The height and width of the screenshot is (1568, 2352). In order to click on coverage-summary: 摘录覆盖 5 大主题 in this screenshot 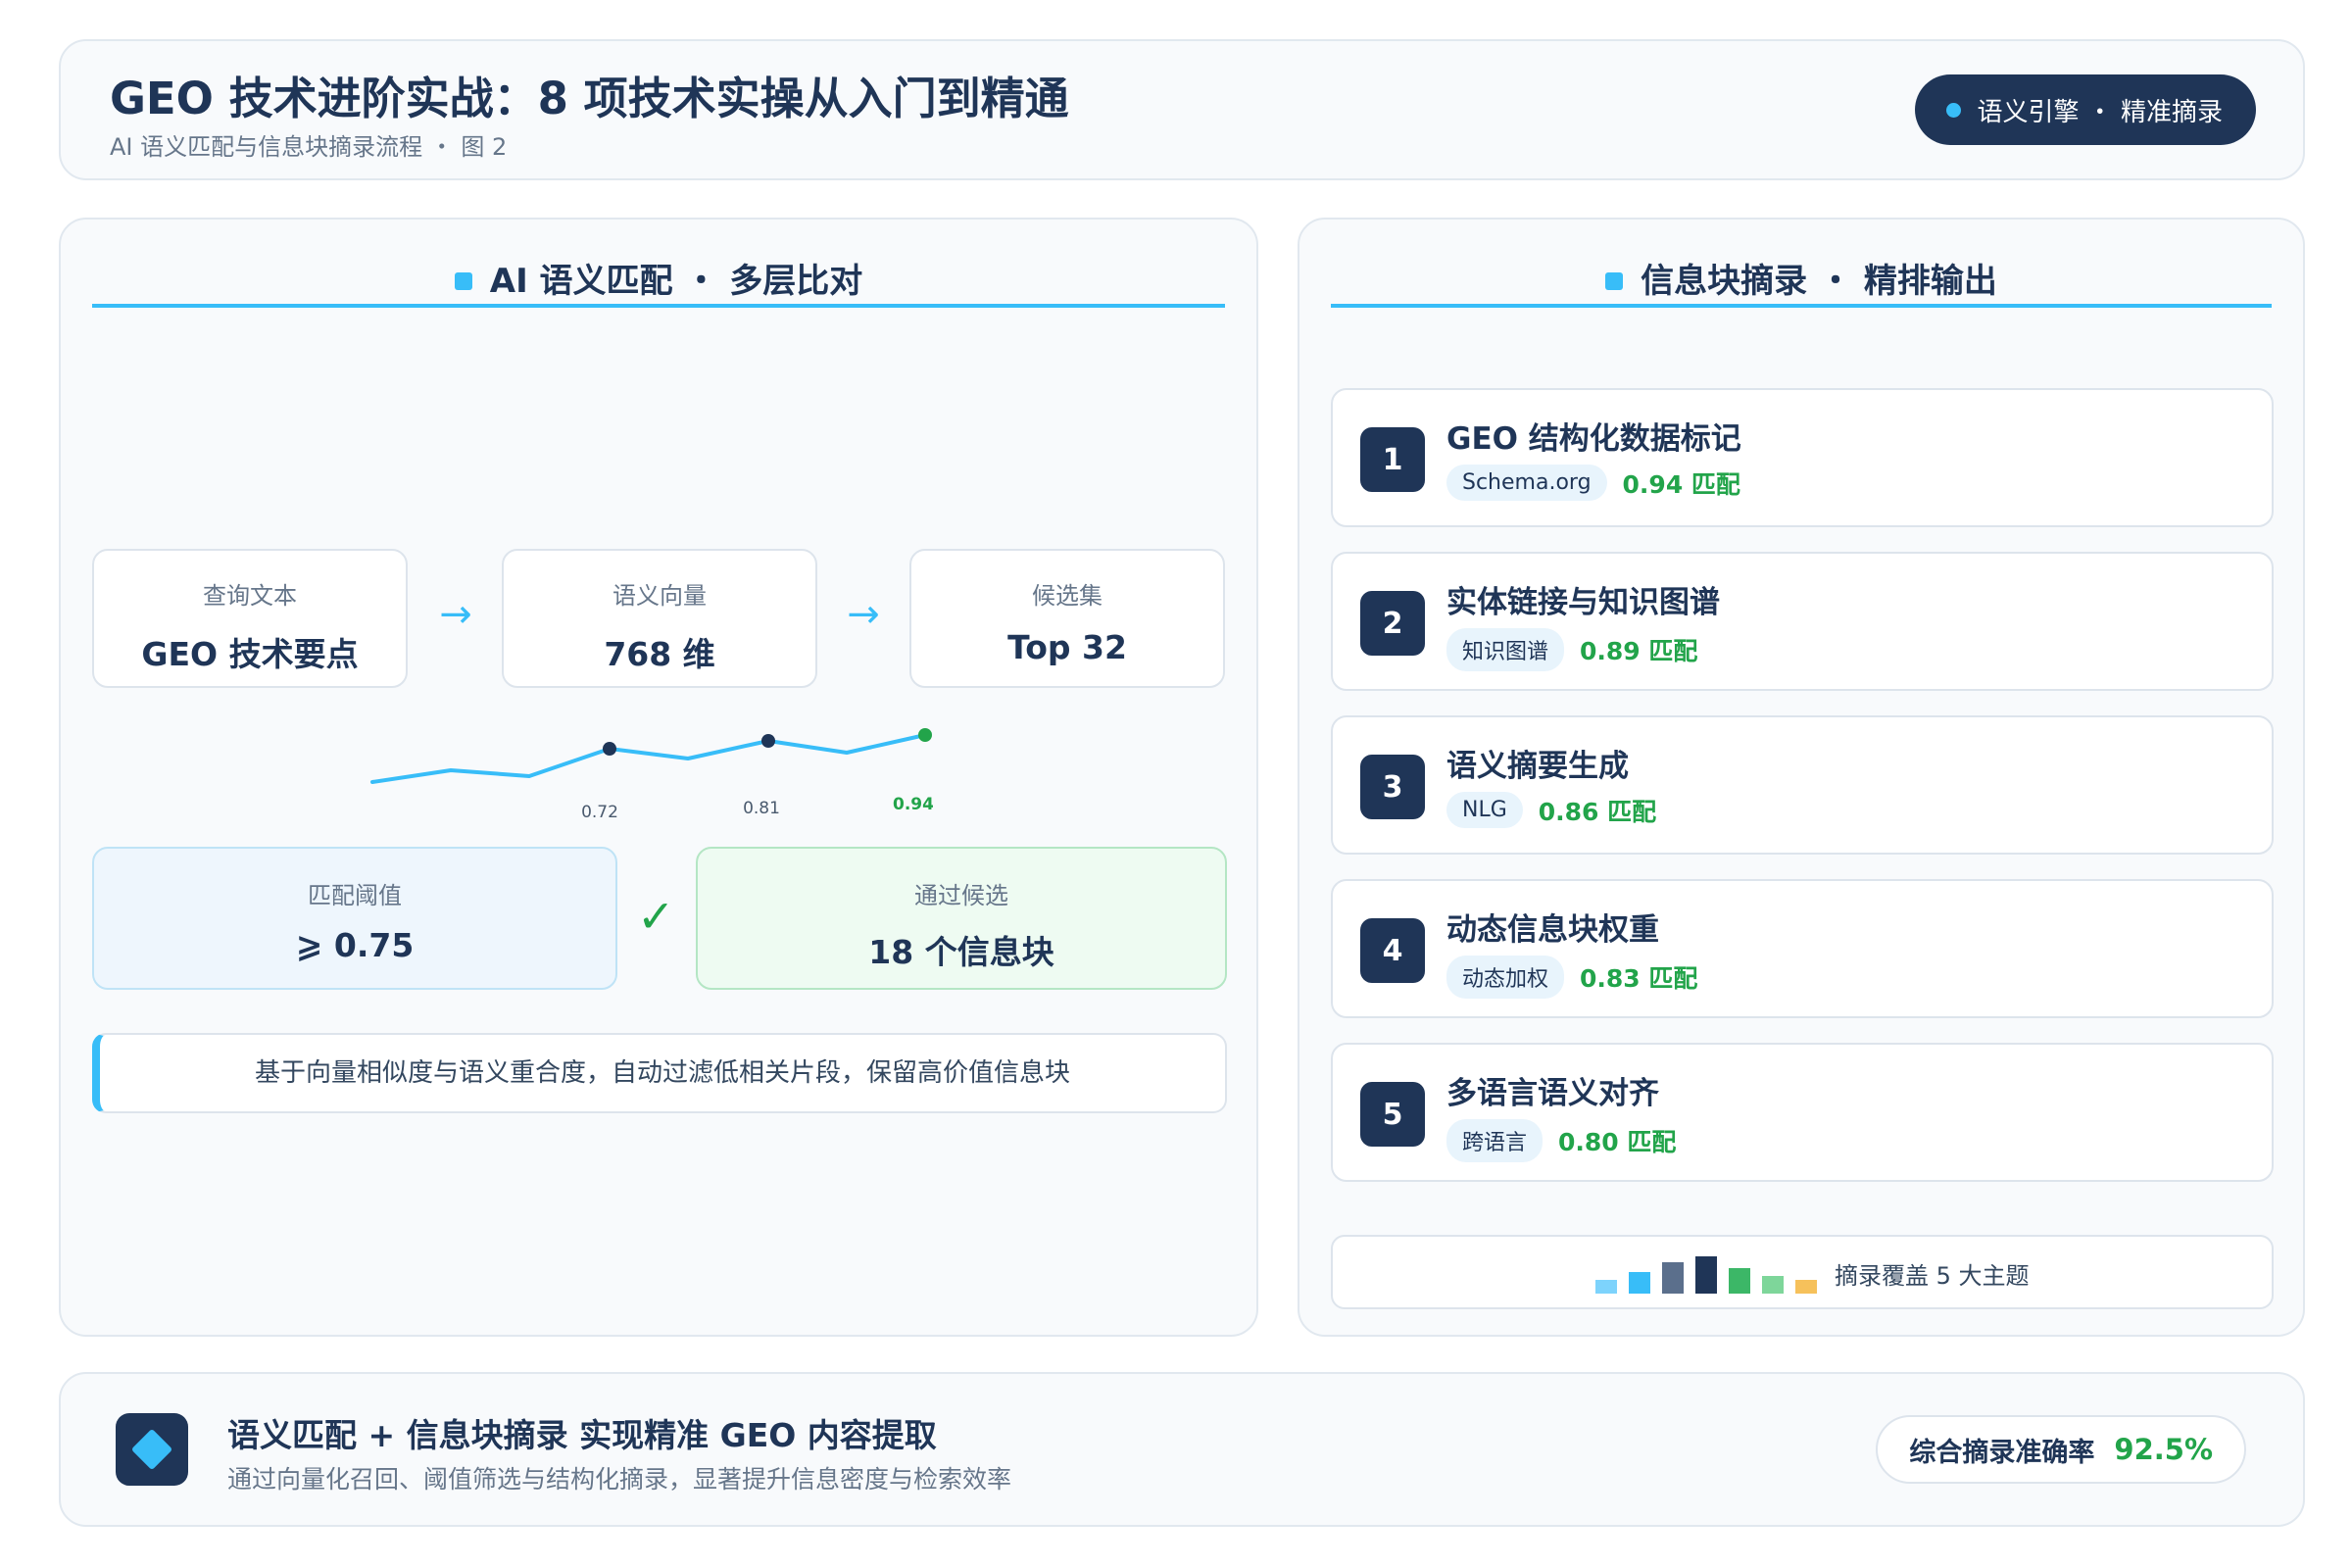, I will do `click(1802, 1272)`.